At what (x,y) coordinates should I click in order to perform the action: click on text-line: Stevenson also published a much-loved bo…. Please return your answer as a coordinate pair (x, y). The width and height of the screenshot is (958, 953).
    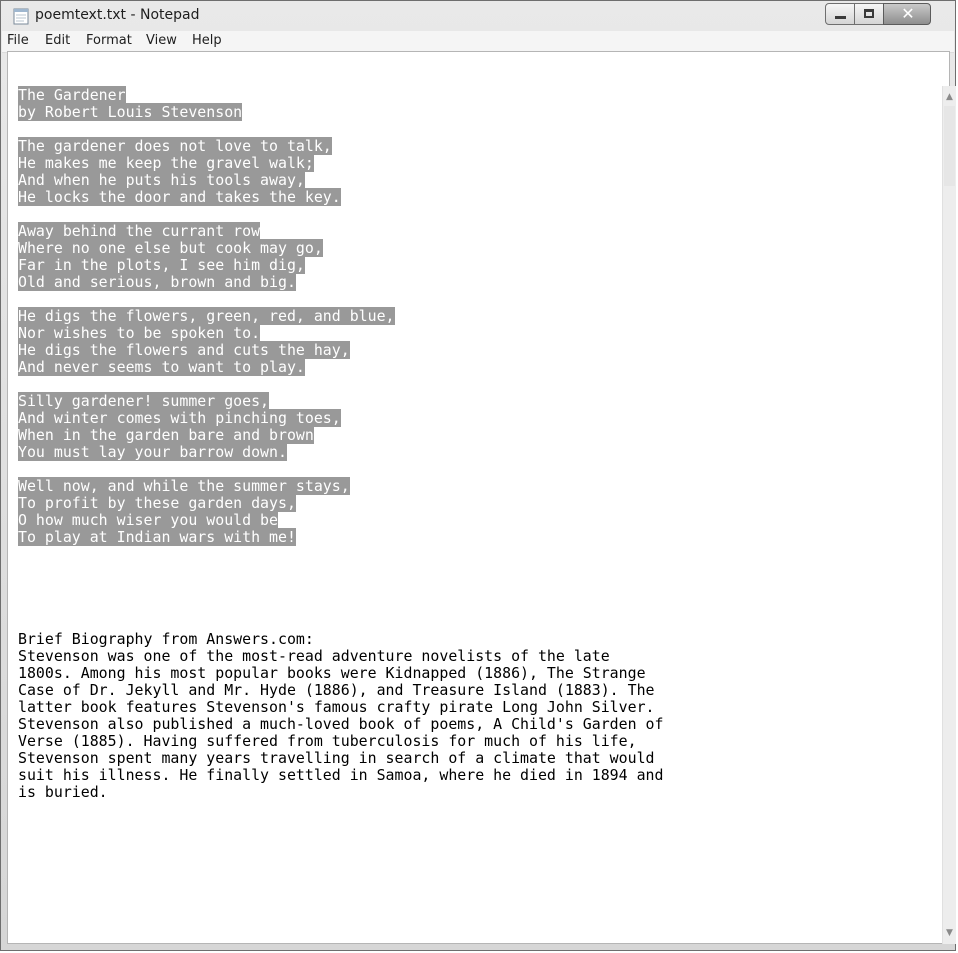
    Looking at the image, I should click on (340, 724).